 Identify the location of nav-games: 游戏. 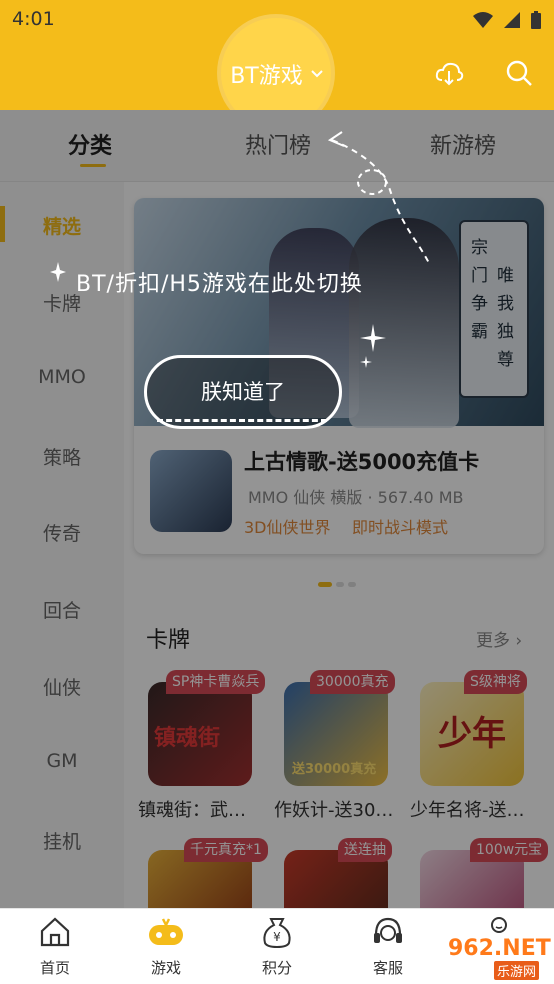
(166, 946).